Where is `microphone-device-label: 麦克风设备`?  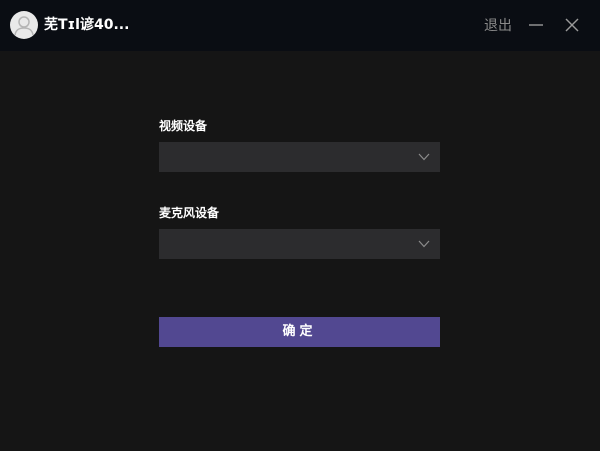
microphone-device-label: 麦克风设备 is located at coordinates (189, 213).